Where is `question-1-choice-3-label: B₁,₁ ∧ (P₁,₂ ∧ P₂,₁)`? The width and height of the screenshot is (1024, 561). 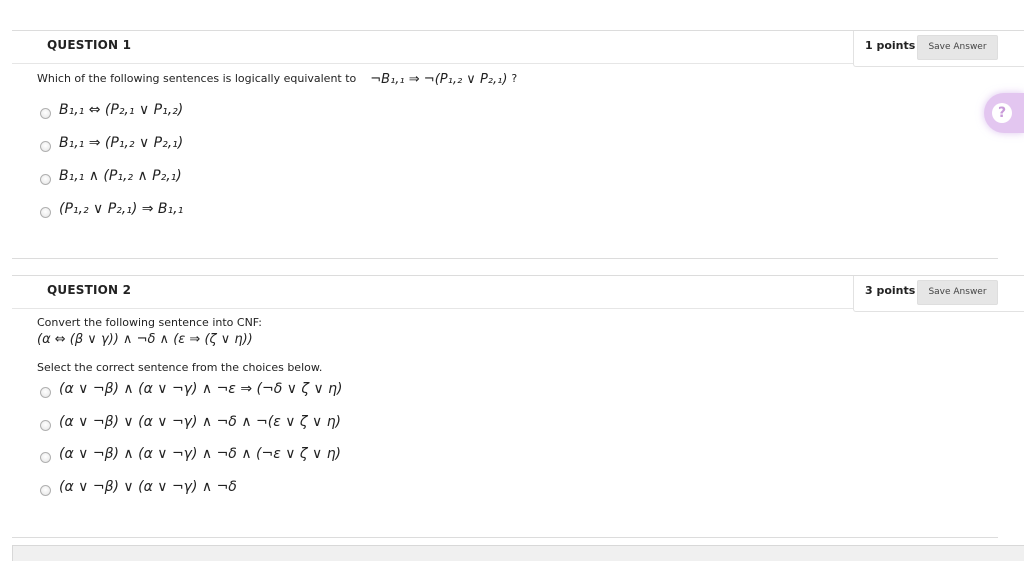 question-1-choice-3-label: B₁,₁ ∧ (P₁,₂ ∧ P₂,₁) is located at coordinates (120, 176).